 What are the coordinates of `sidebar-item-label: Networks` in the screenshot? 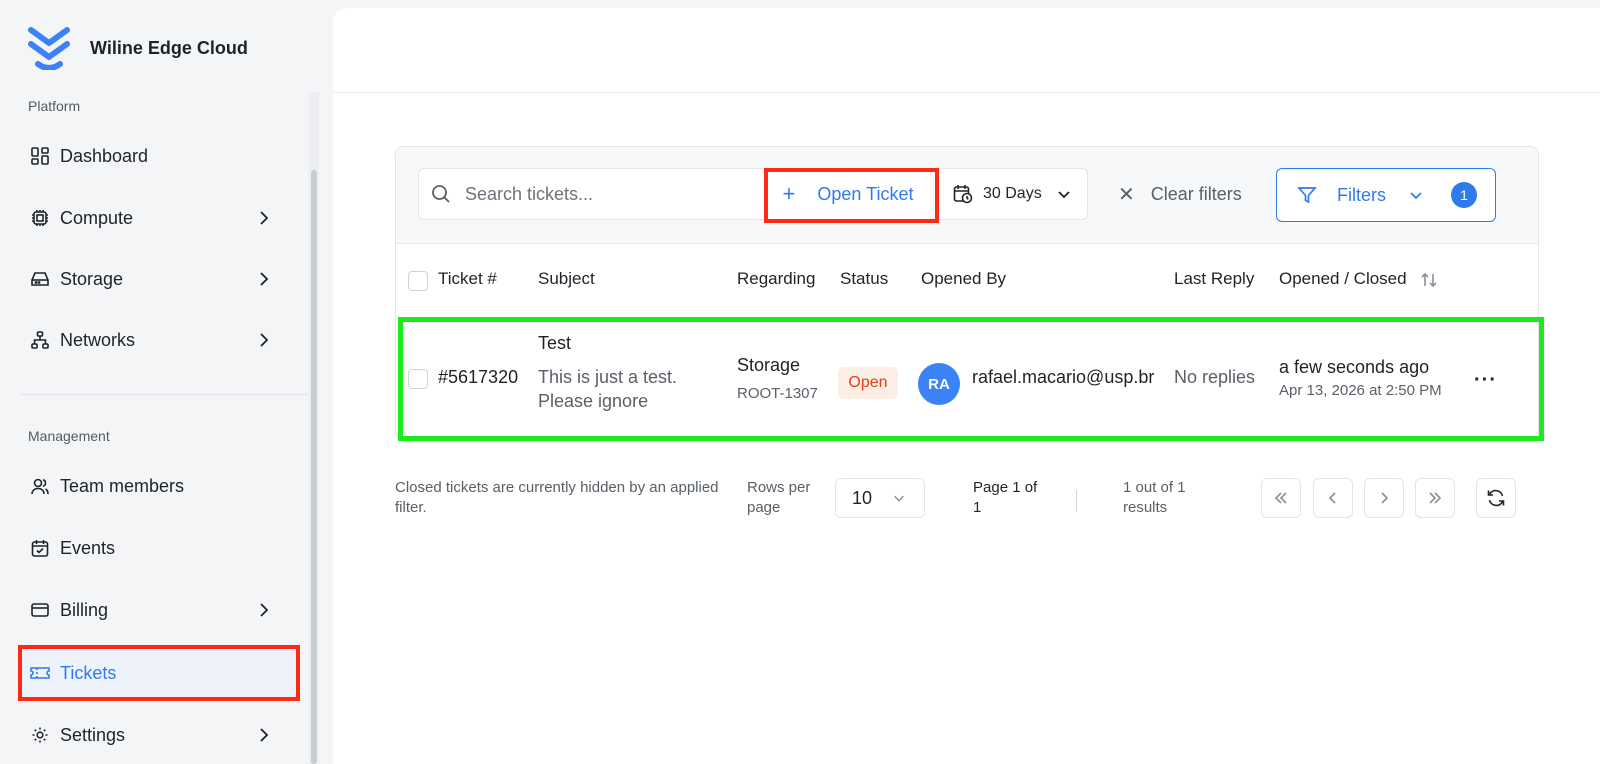 It's located at (98, 339).